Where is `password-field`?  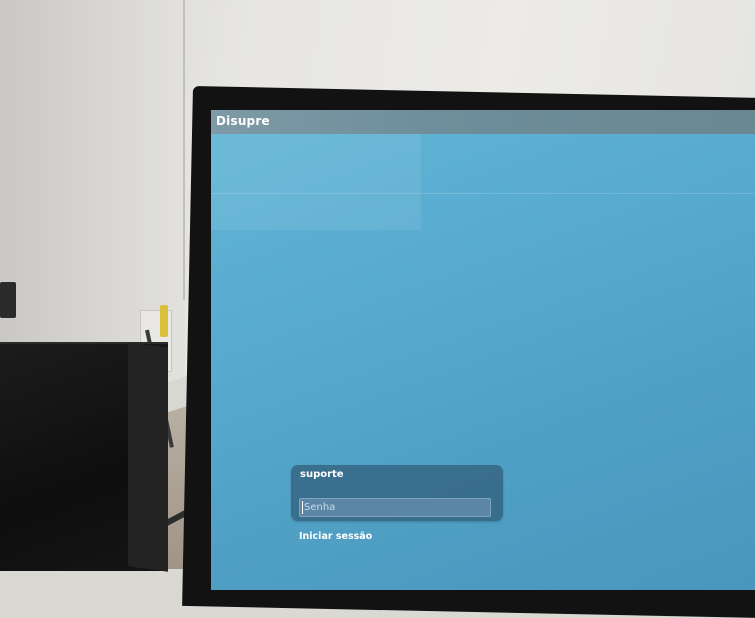 password-field is located at coordinates (395, 507).